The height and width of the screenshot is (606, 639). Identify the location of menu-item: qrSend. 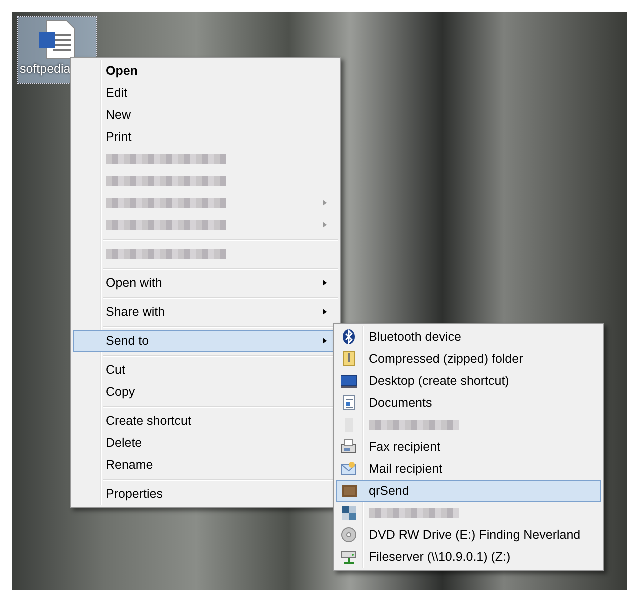
(468, 491).